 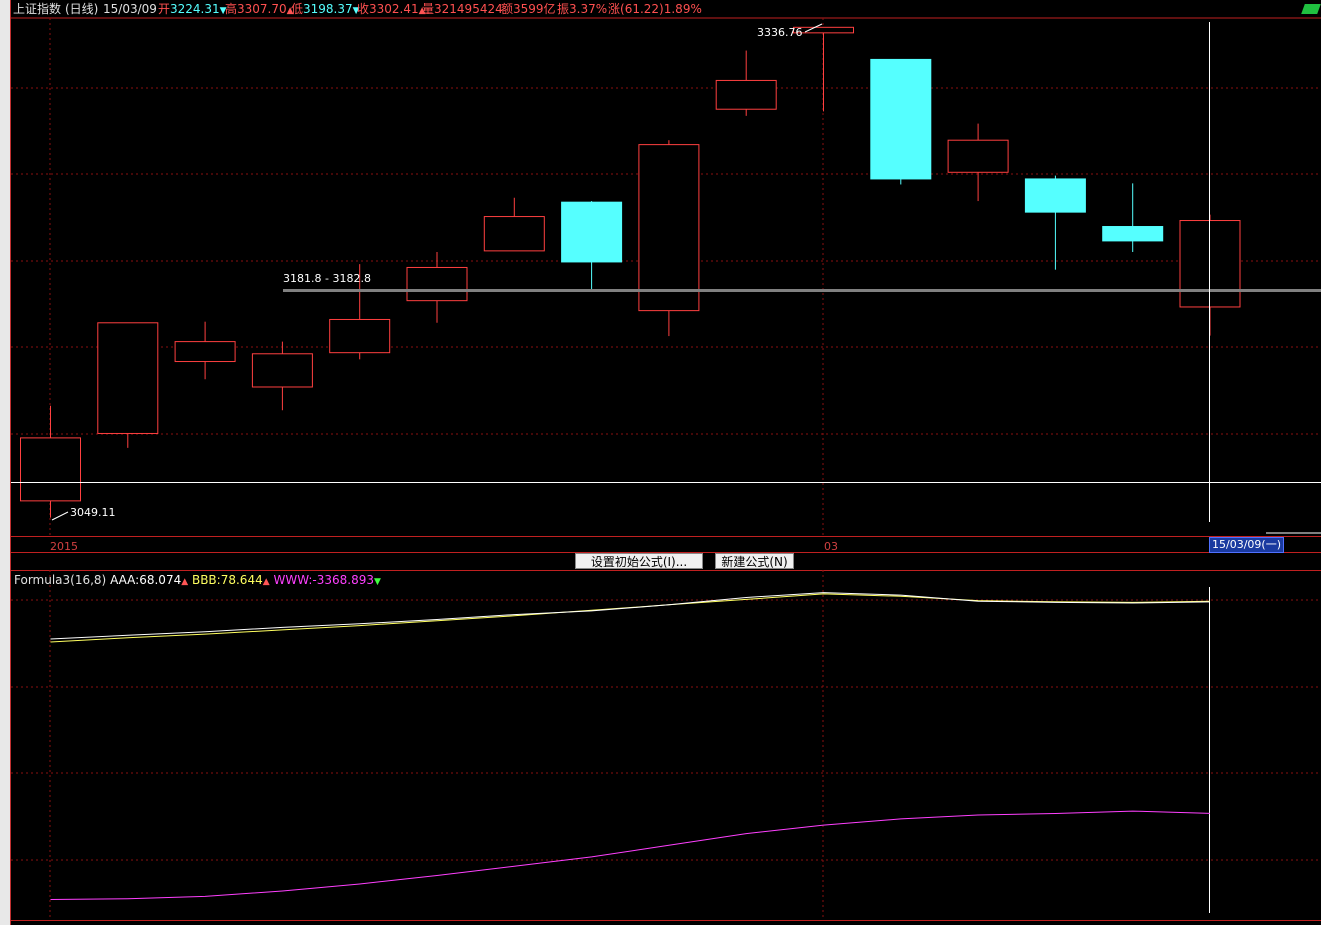 What do you see at coordinates (160, 580) in the screenshot?
I see `aaa-value: 68.074` at bounding box center [160, 580].